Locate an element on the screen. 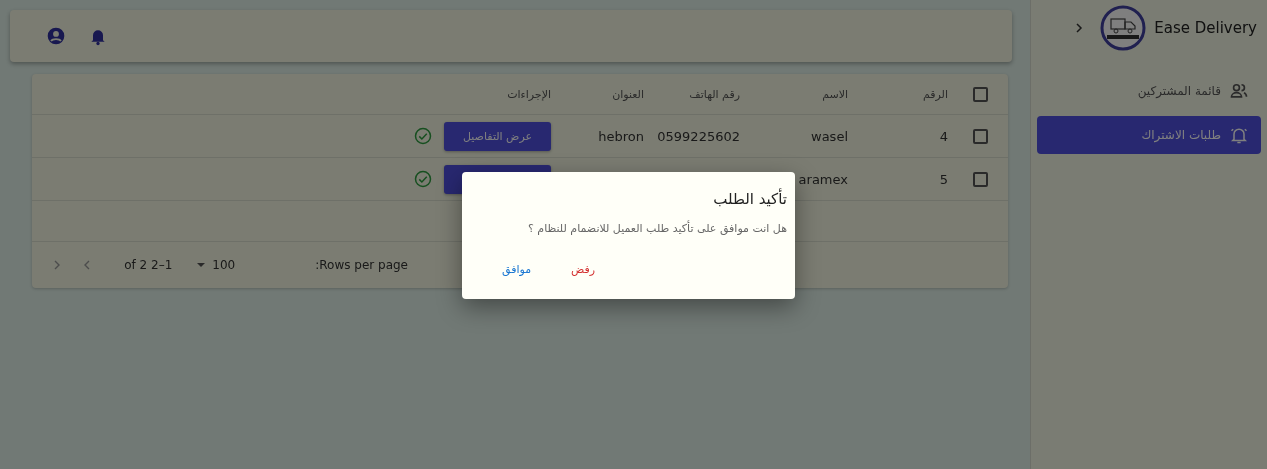 The image size is (1267, 469). rows-per-page-select: 100 is located at coordinates (216, 265).